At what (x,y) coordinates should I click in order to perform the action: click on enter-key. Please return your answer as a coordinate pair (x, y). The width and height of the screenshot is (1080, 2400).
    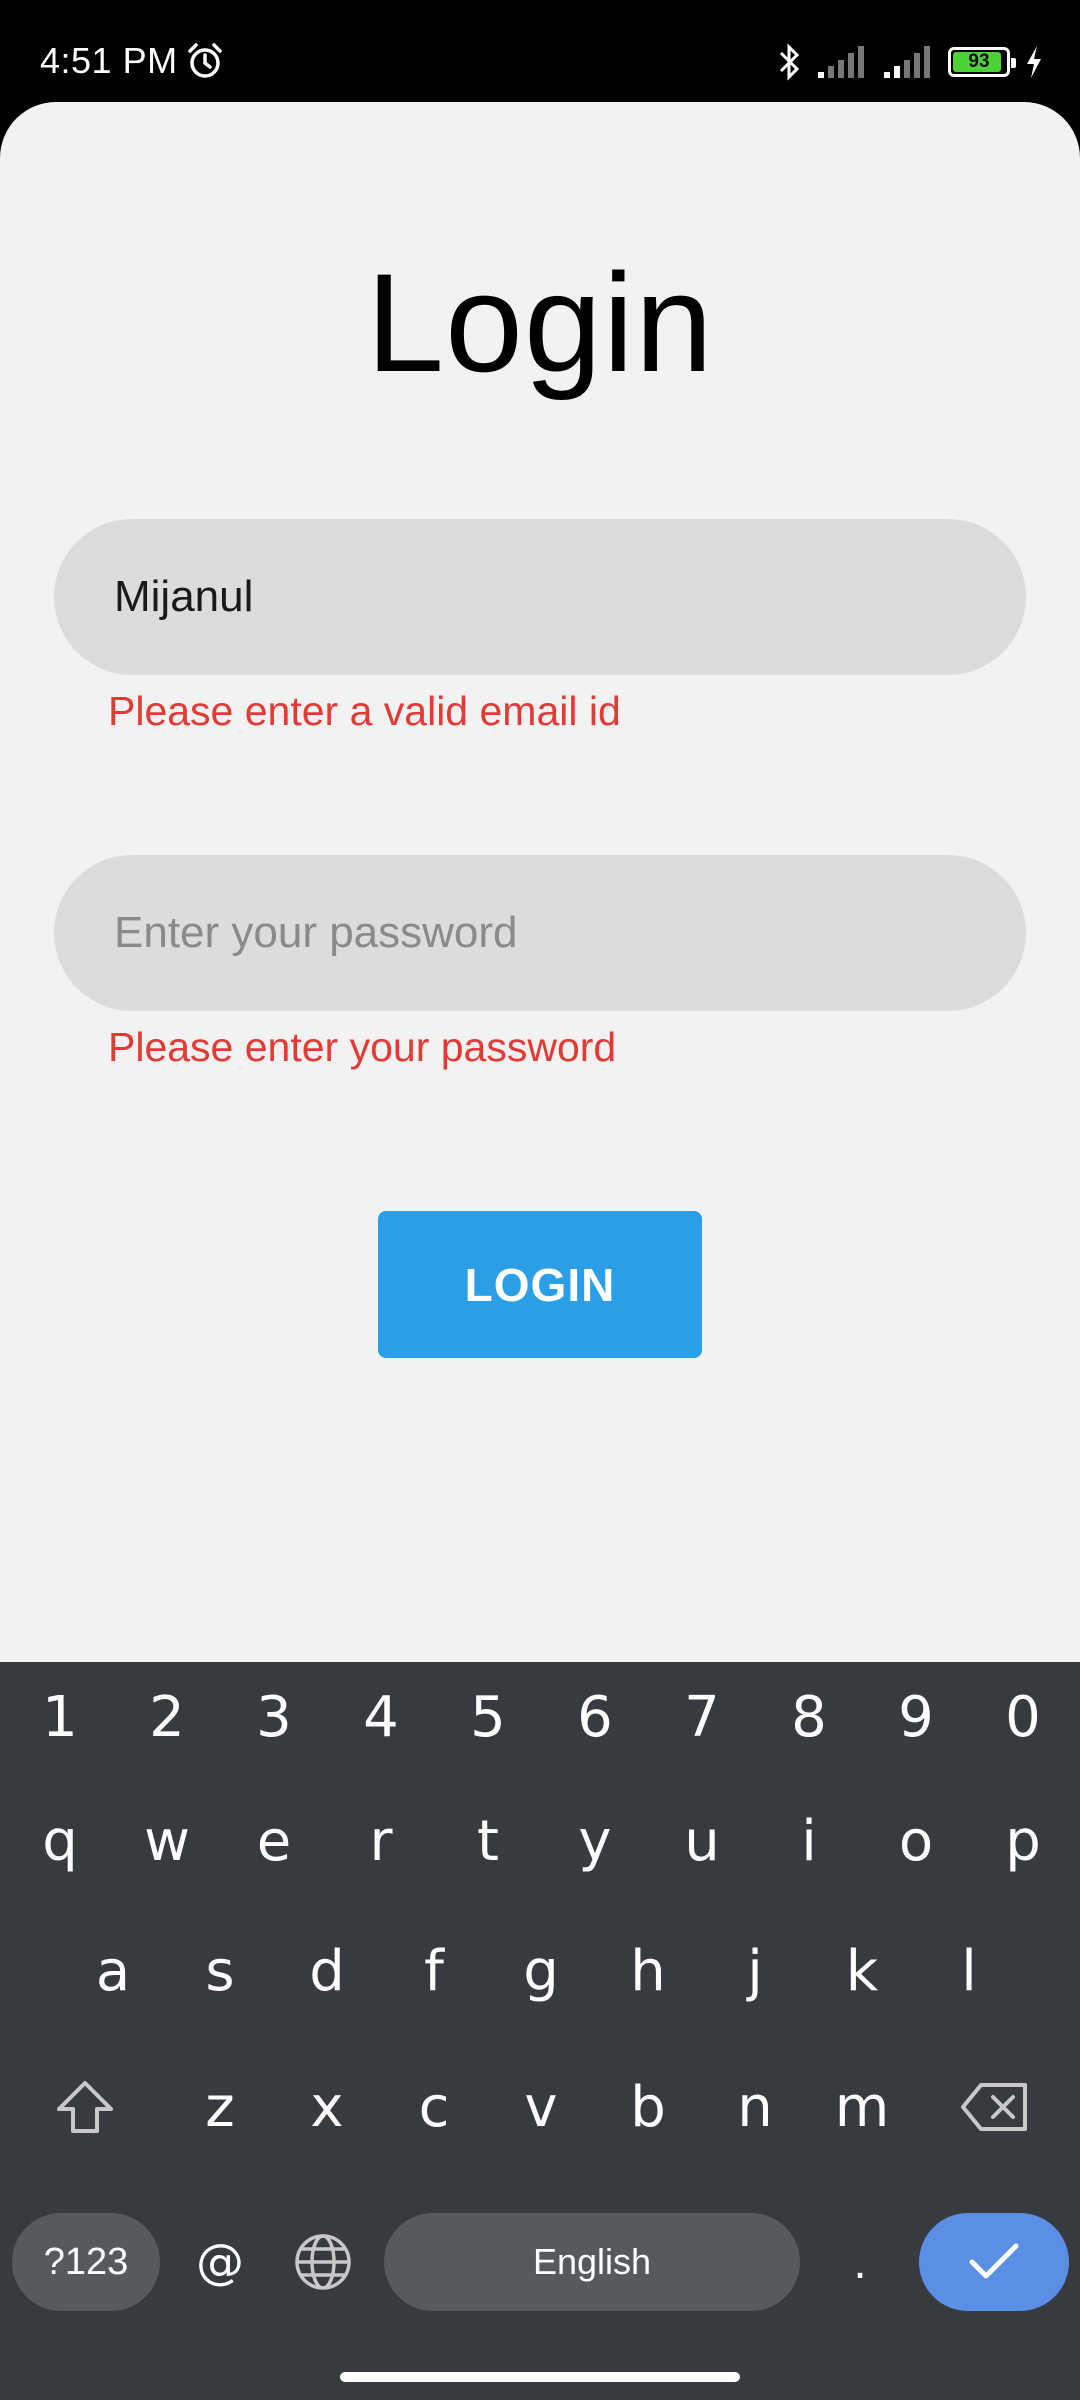
    Looking at the image, I should click on (994, 2262).